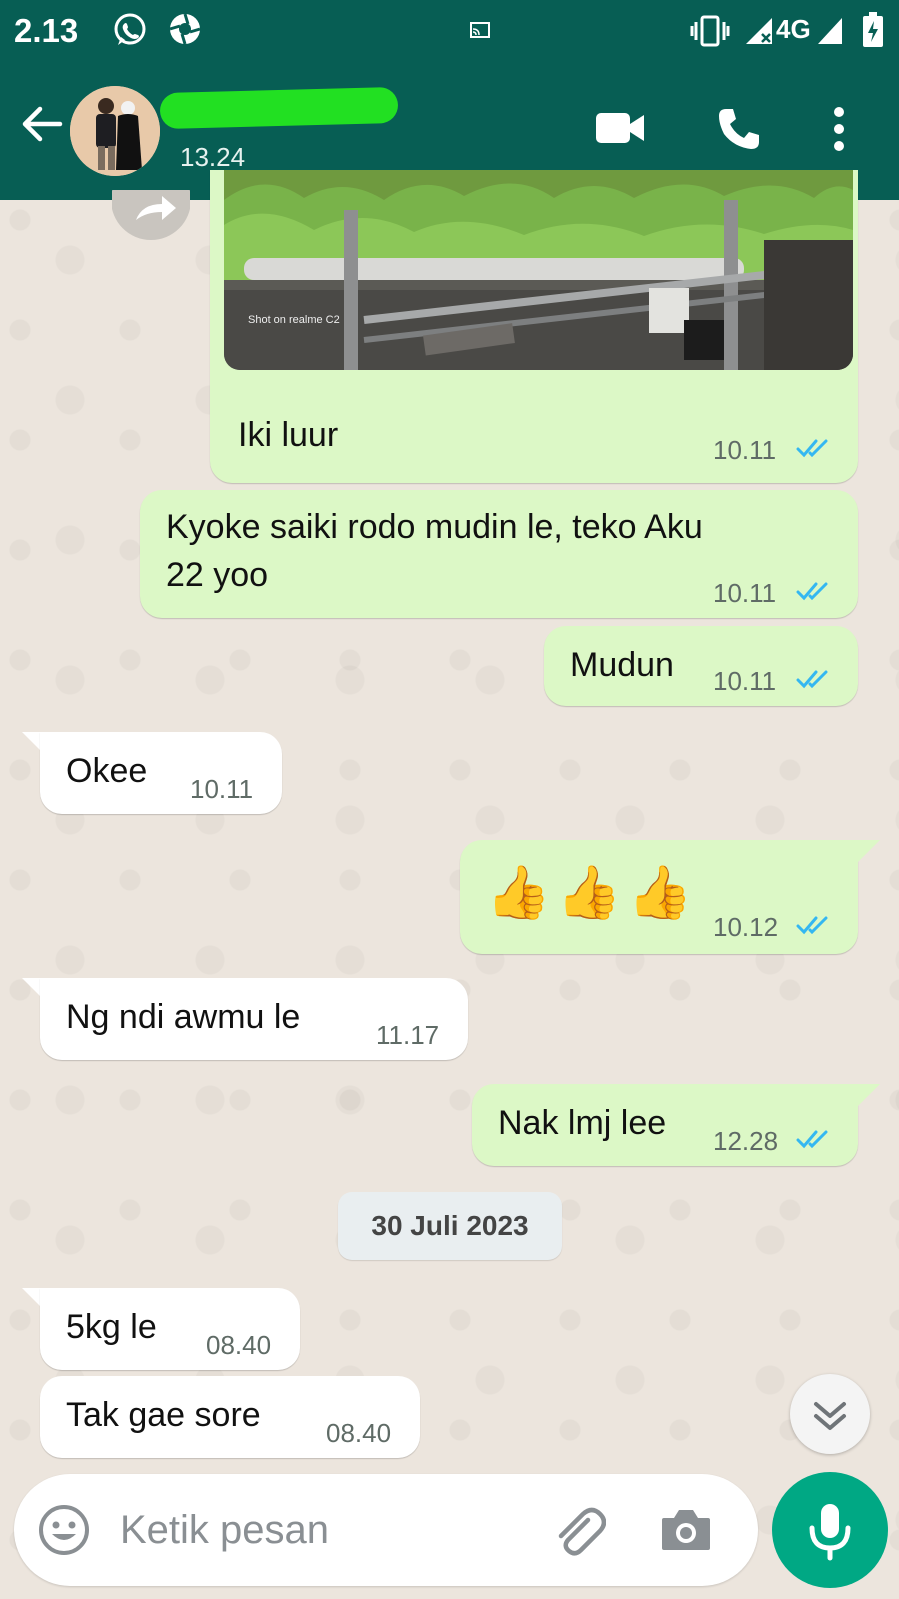  What do you see at coordinates (759, 31) in the screenshot?
I see `signal-no-data-icon` at bounding box center [759, 31].